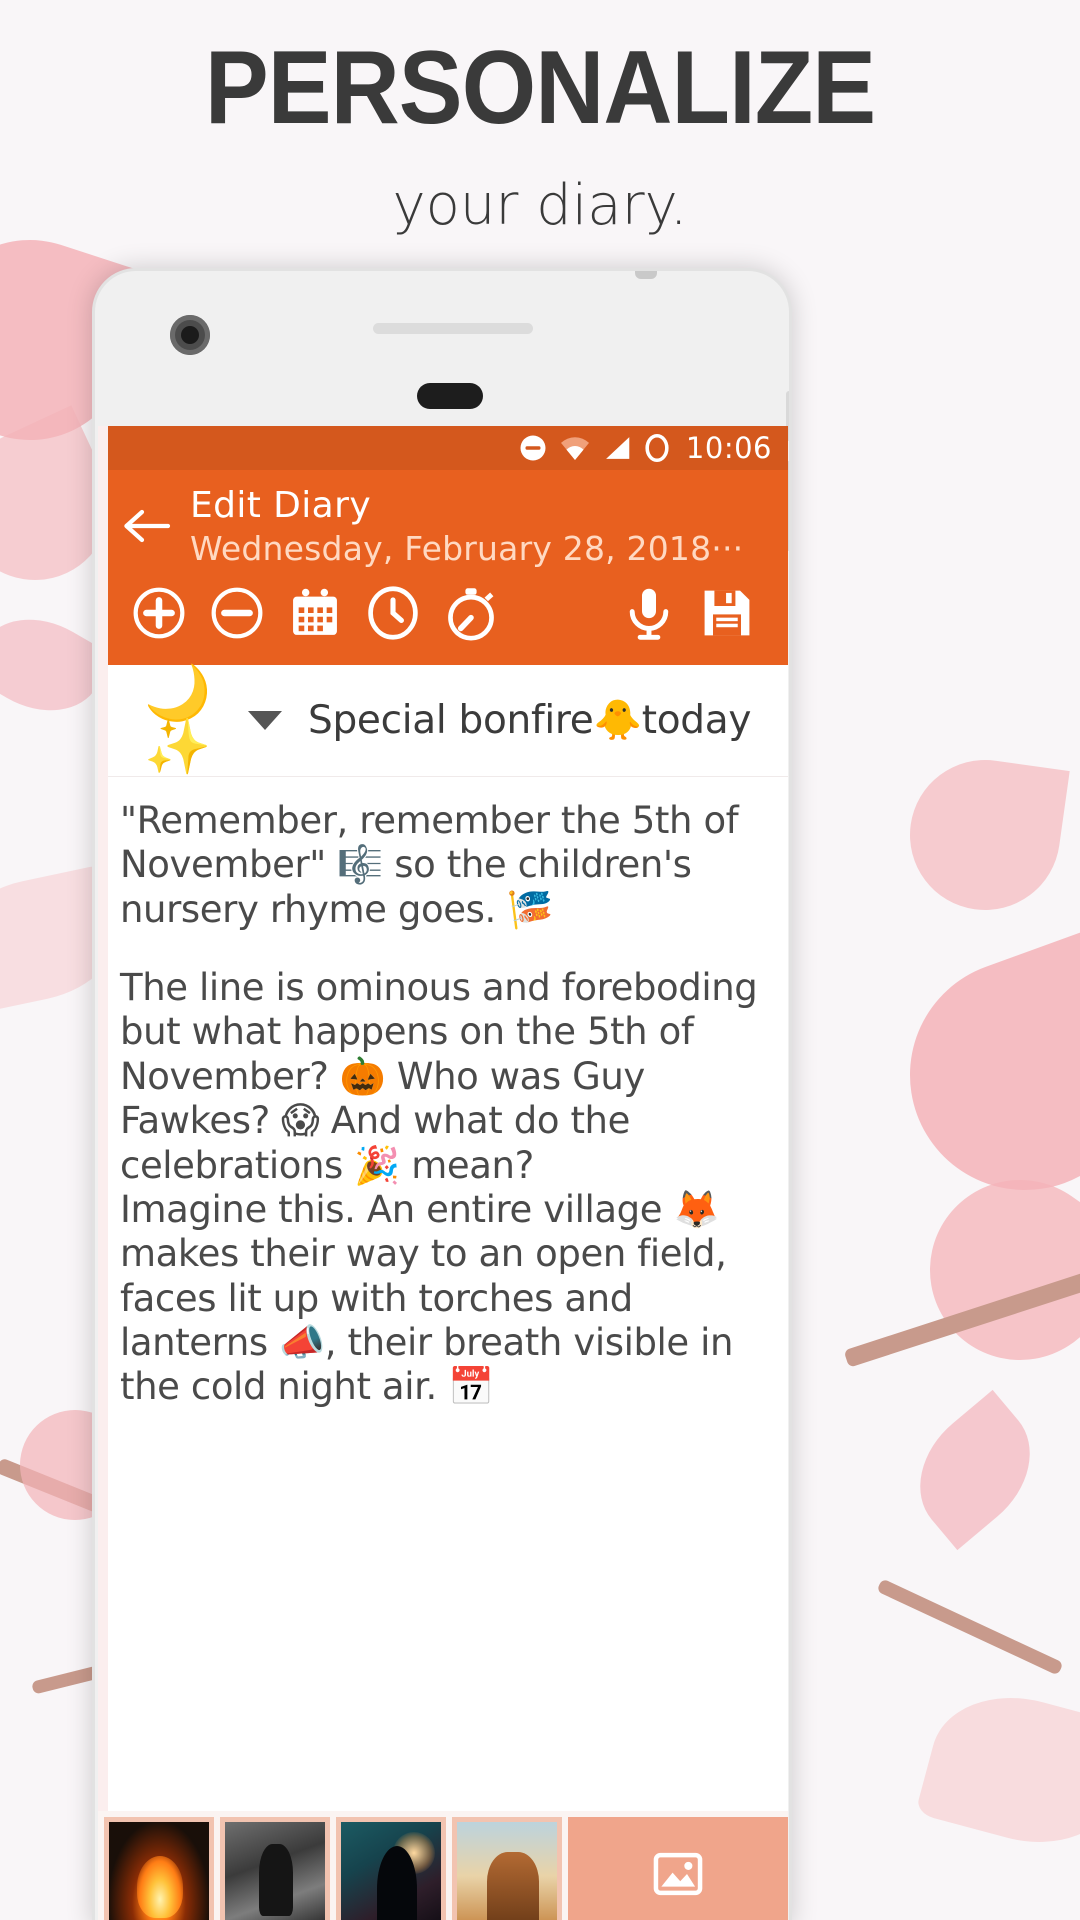  What do you see at coordinates (190, 335) in the screenshot?
I see `front-camera-icon` at bounding box center [190, 335].